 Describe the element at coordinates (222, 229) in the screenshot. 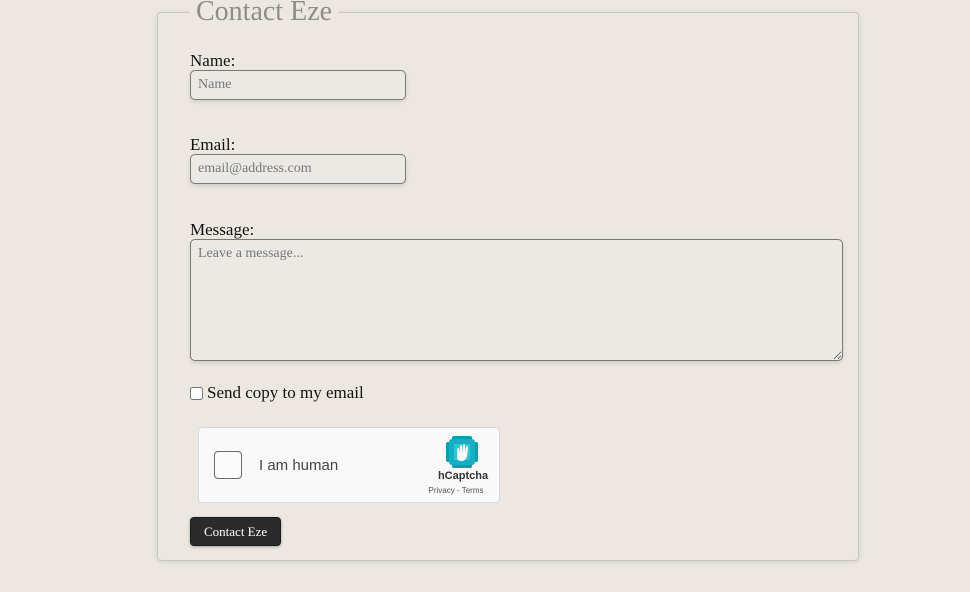

I see `message-label: Message:` at that location.